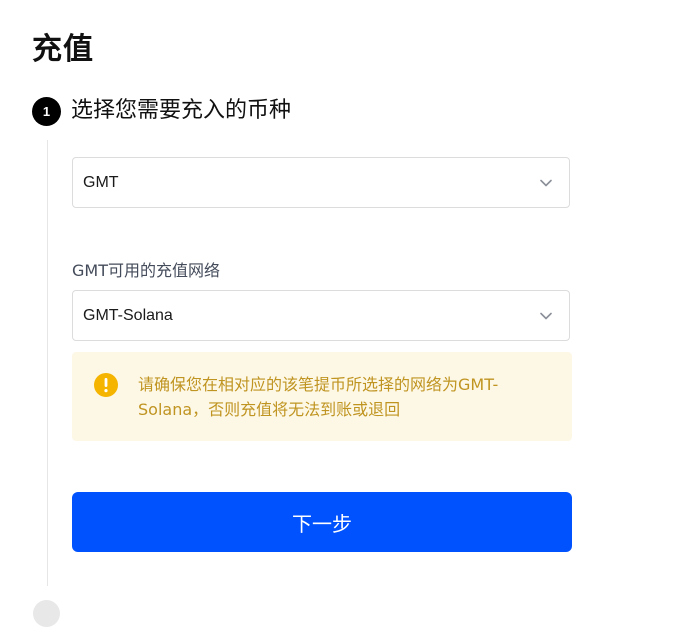  What do you see at coordinates (322, 522) in the screenshot?
I see `next-step-button: 下一步` at bounding box center [322, 522].